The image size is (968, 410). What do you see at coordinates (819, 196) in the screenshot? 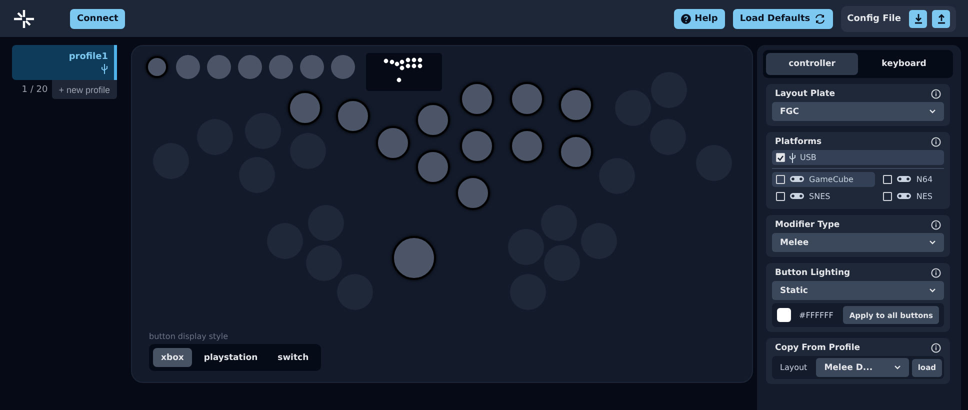
I see `platform-label: SNES` at bounding box center [819, 196].